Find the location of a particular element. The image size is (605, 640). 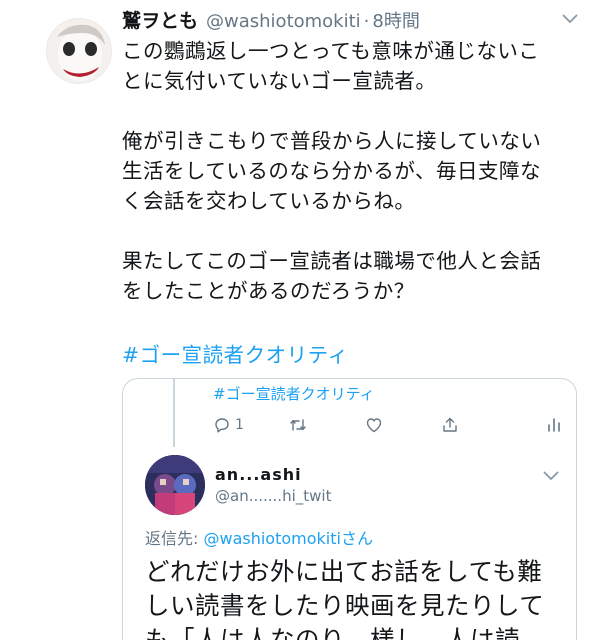

tweet-header: 鷲ヲとも @washiotomokiti · 8時間 is located at coordinates (271, 20).